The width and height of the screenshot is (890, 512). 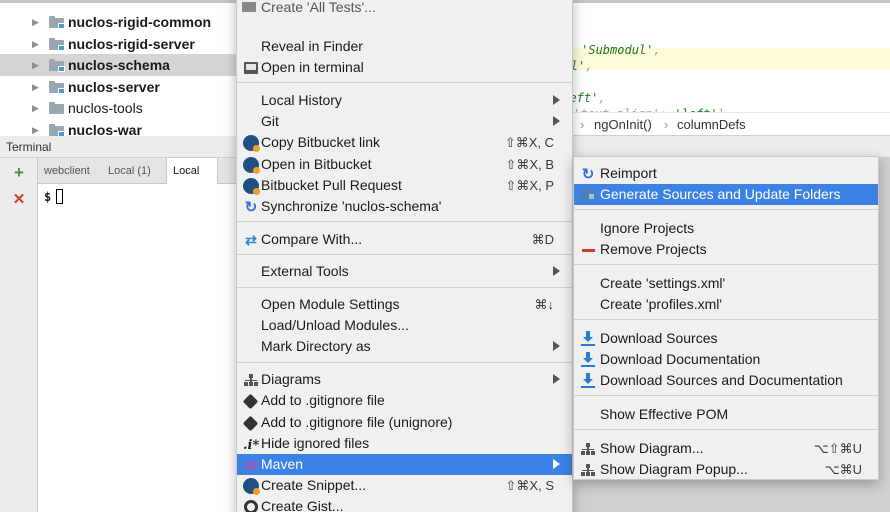 What do you see at coordinates (726, 228) in the screenshot?
I see `menu-item-ignore-projects: Ignore Projects` at bounding box center [726, 228].